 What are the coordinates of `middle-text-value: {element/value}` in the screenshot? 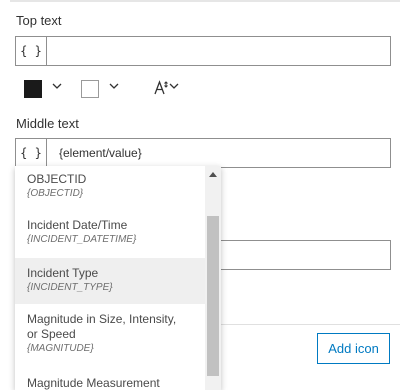 It's located at (100, 153).